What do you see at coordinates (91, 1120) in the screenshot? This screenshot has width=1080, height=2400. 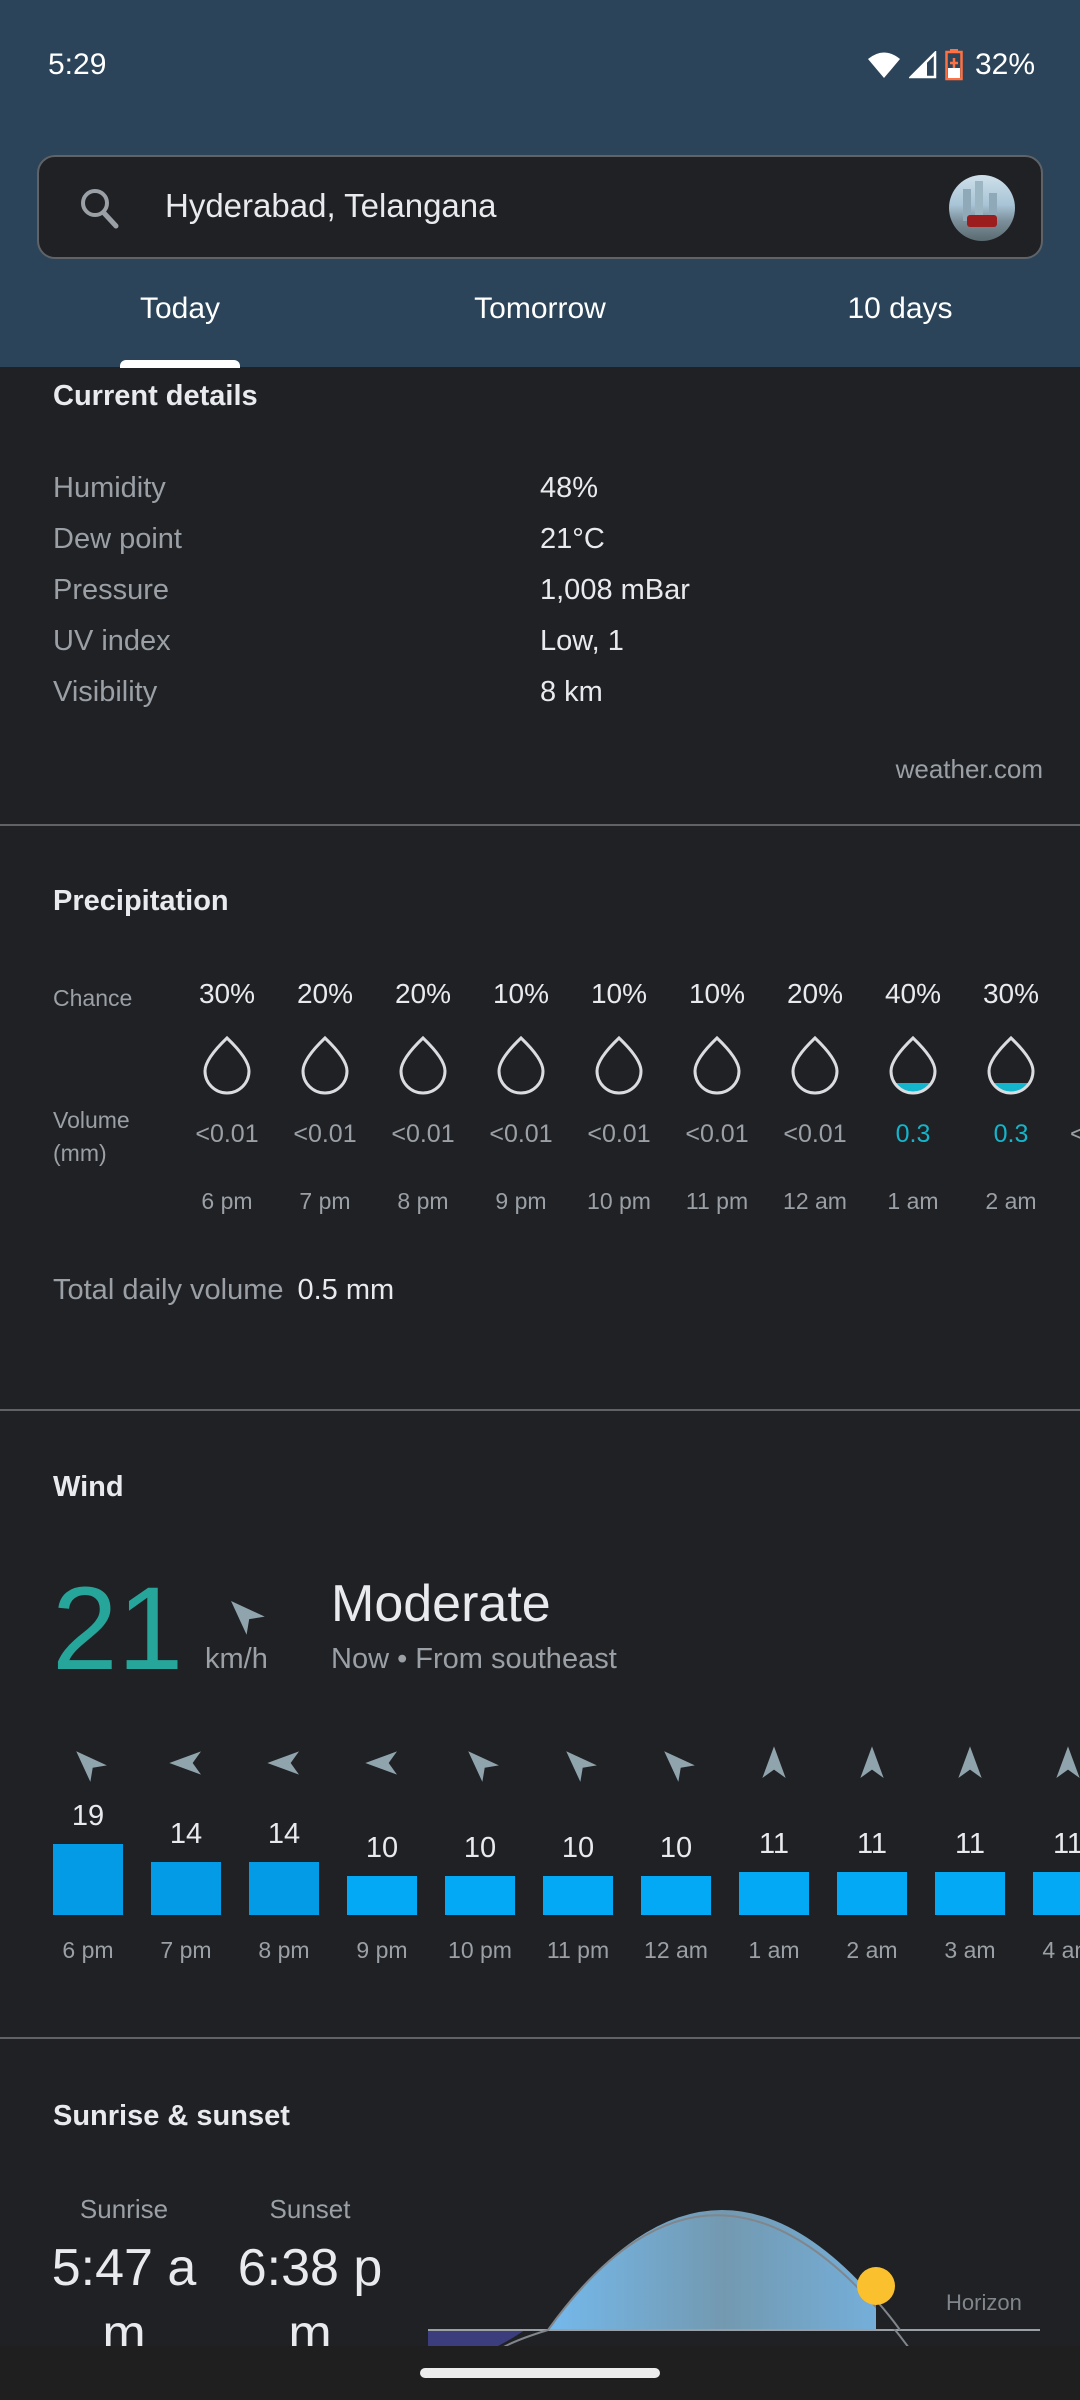 I see `volume-label-line-1: Volume` at bounding box center [91, 1120].